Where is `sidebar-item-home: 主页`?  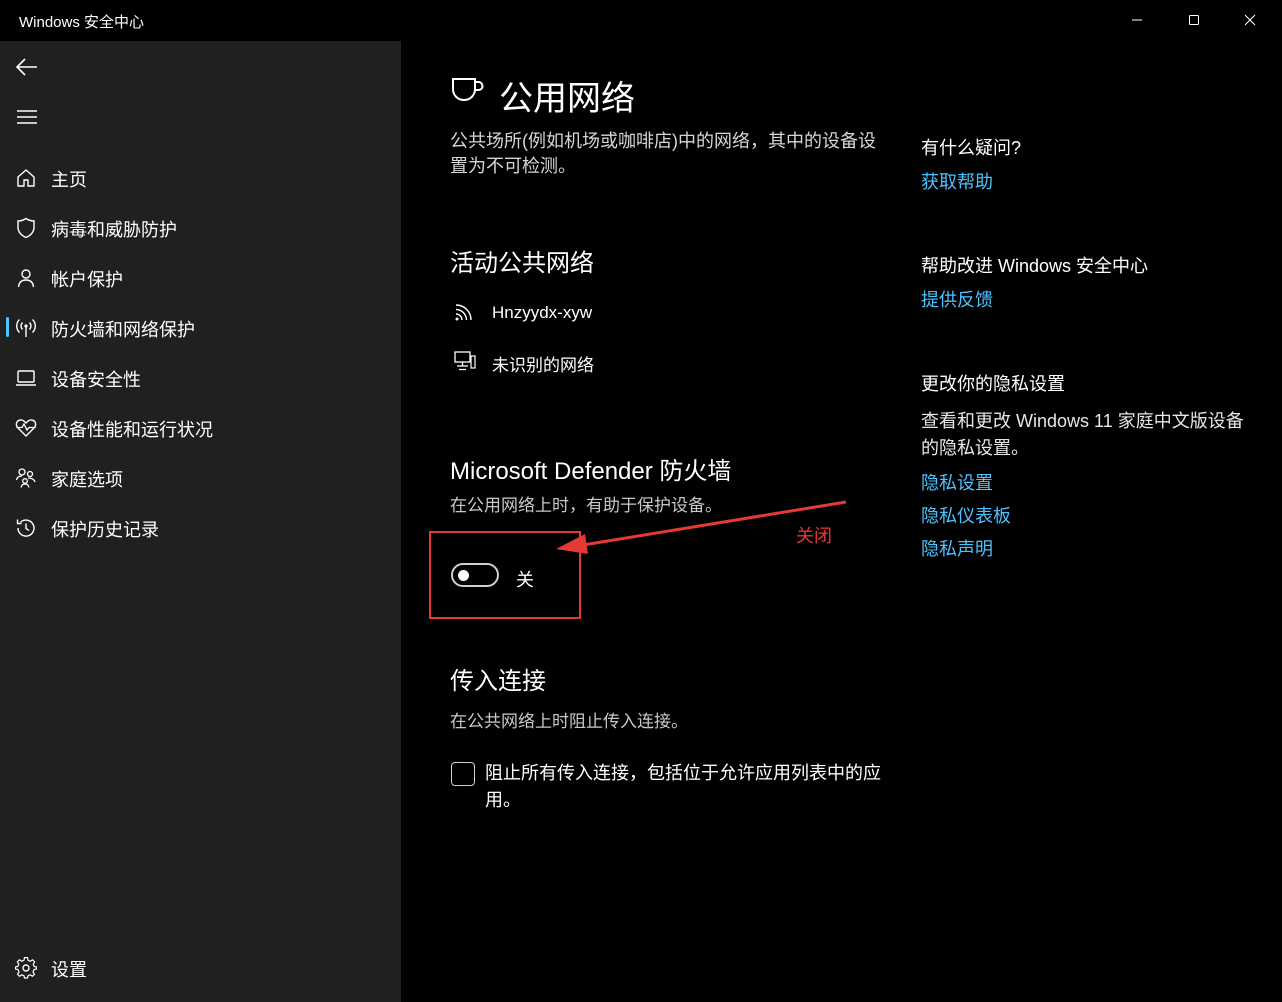 sidebar-item-home: 主页 is located at coordinates (200, 177).